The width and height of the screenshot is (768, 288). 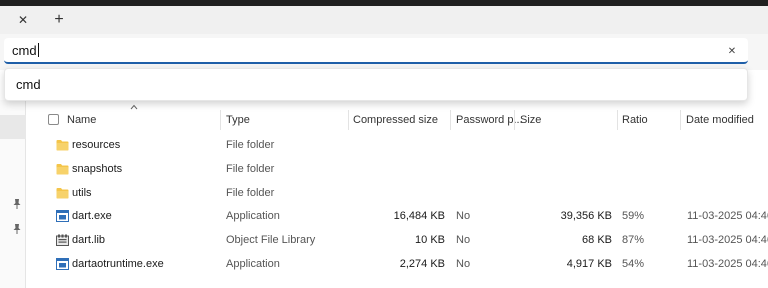 What do you see at coordinates (13, 194) in the screenshot?
I see `navigation-pane` at bounding box center [13, 194].